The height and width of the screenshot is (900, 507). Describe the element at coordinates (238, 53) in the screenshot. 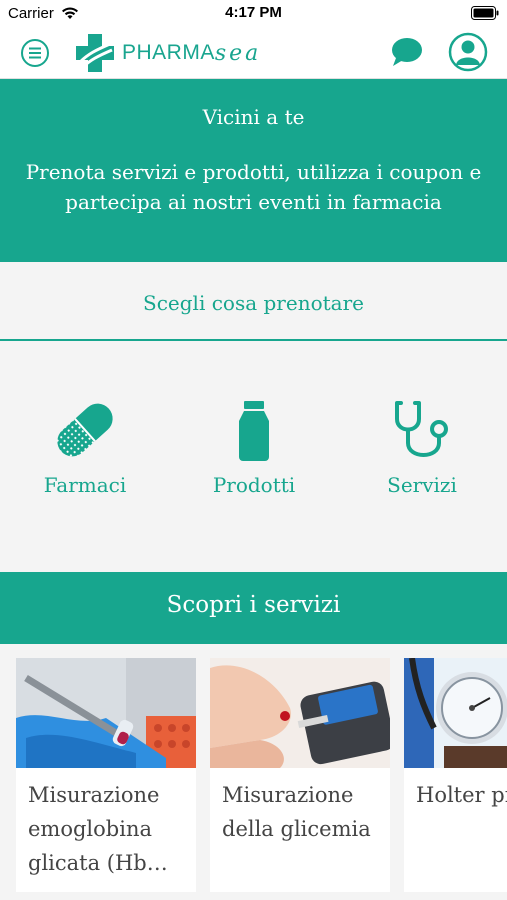

I see `logo-script: sea` at that location.